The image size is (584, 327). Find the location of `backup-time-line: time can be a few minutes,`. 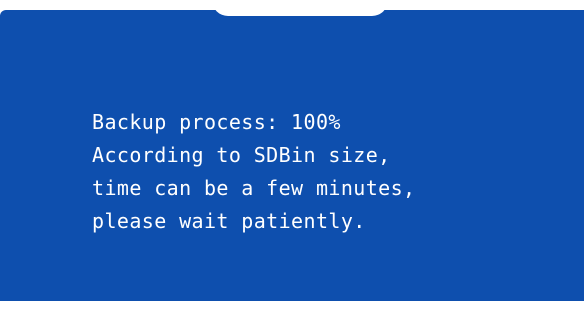

backup-time-line: time can be a few minutes, is located at coordinates (254, 188).